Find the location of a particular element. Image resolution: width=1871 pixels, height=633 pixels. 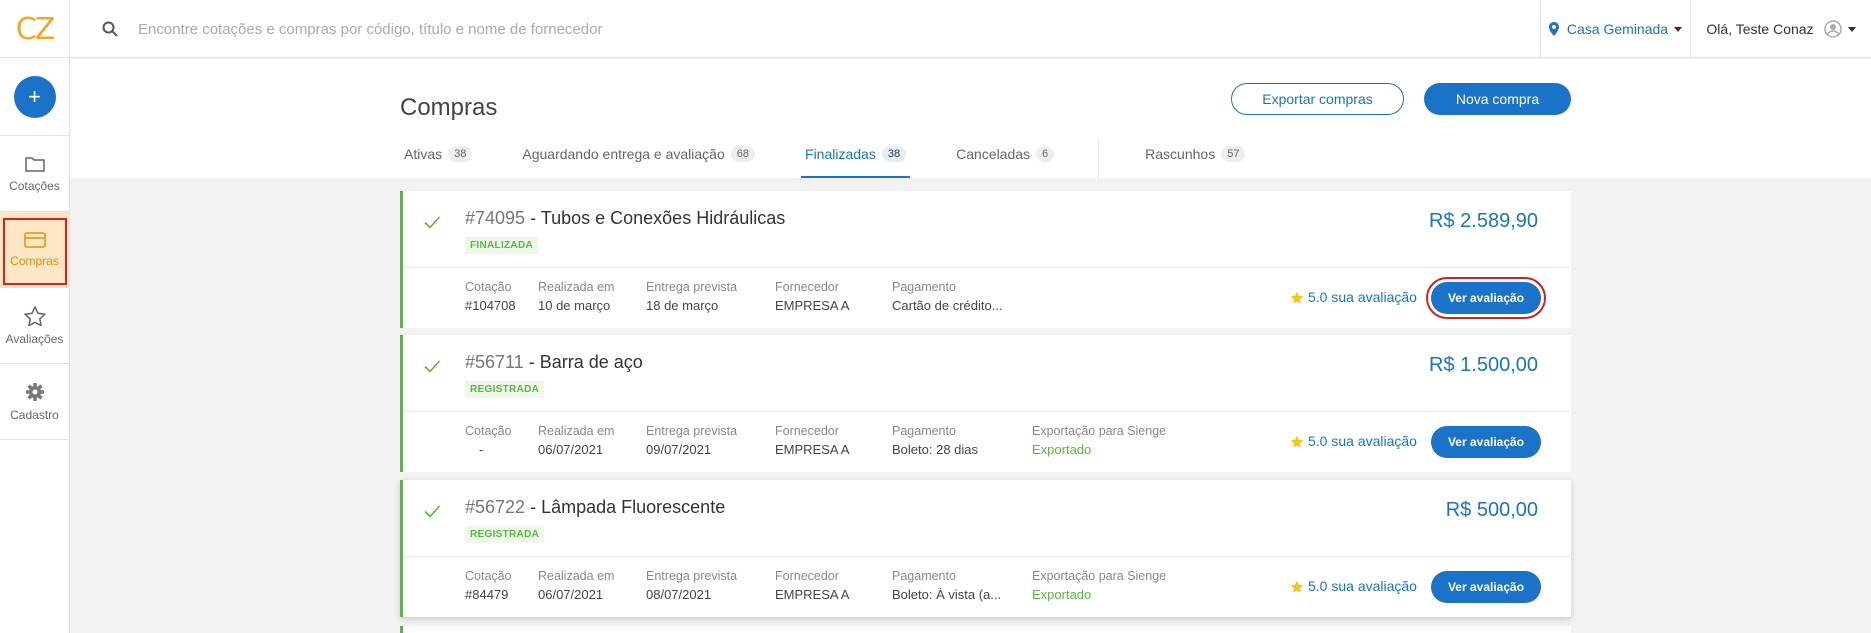

tab-aguardando: Aguardando entrega e avaliação 68 is located at coordinates (638, 158).